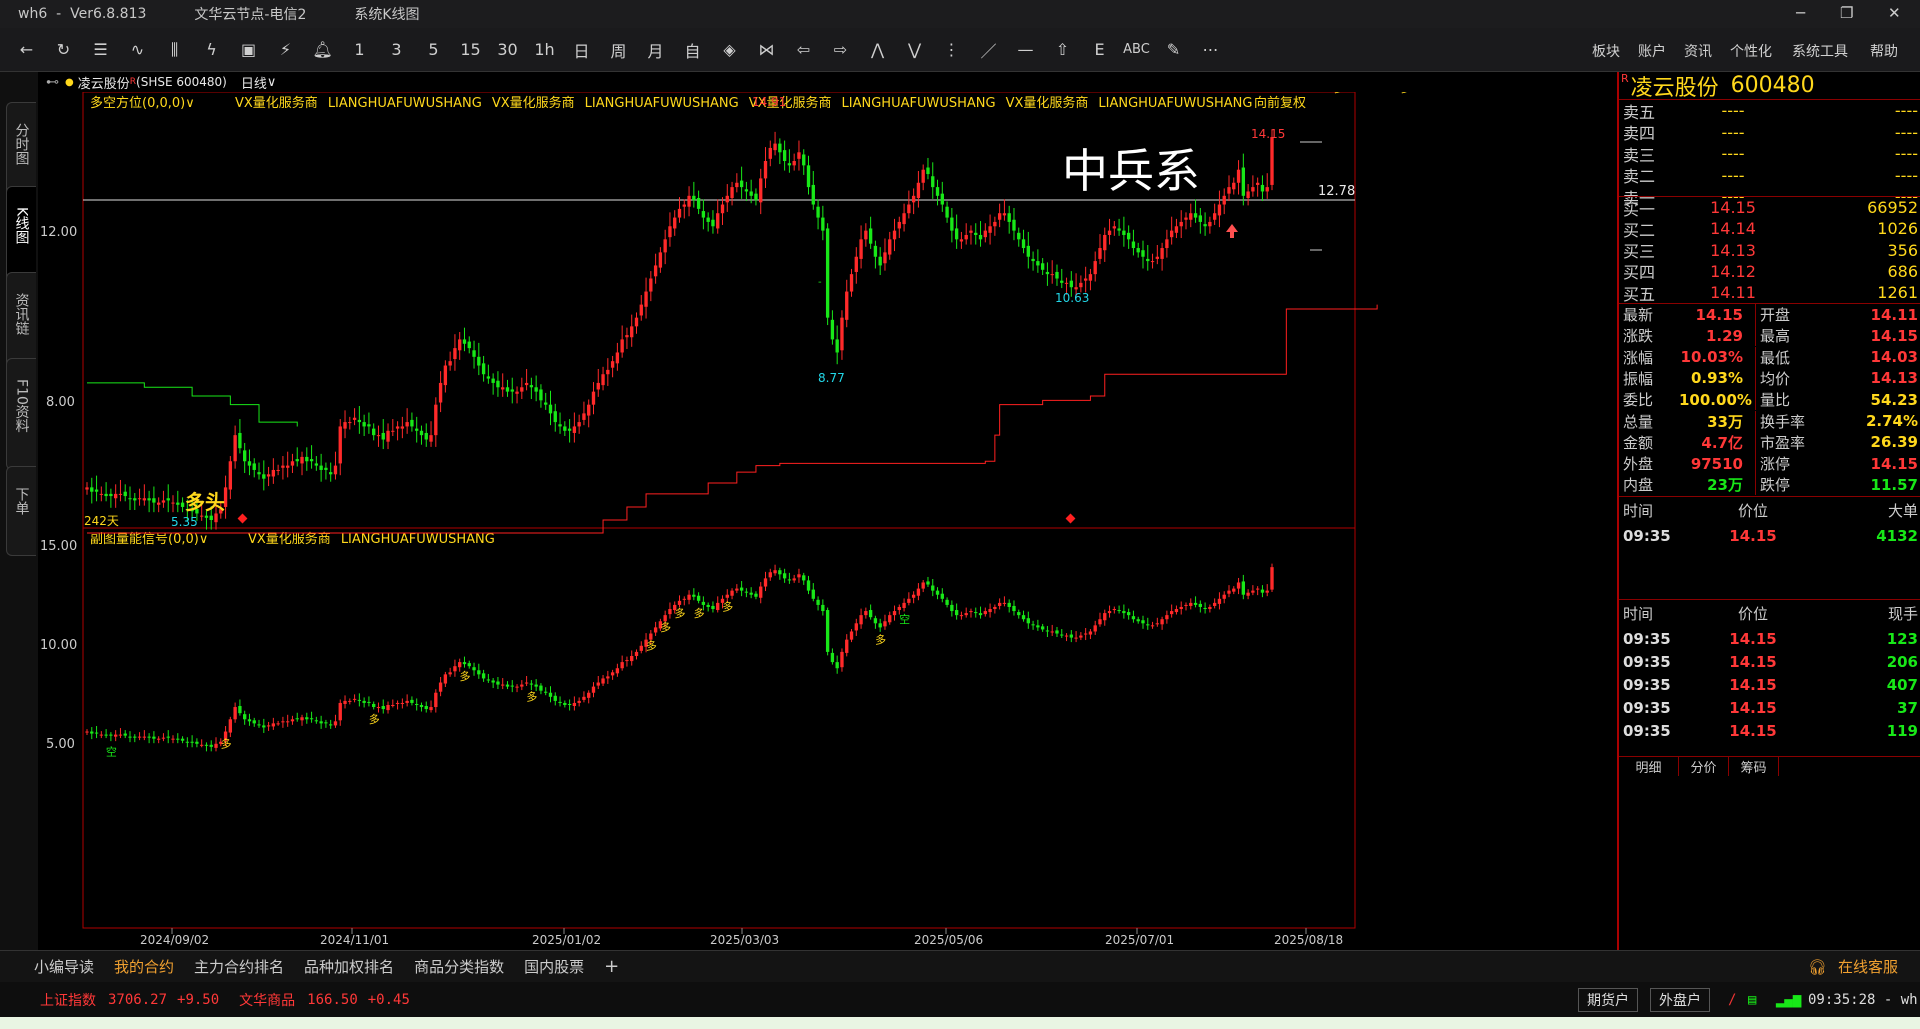 This screenshot has width=1920, height=1029. I want to click on minimize-button: ─, so click(1800, 13).